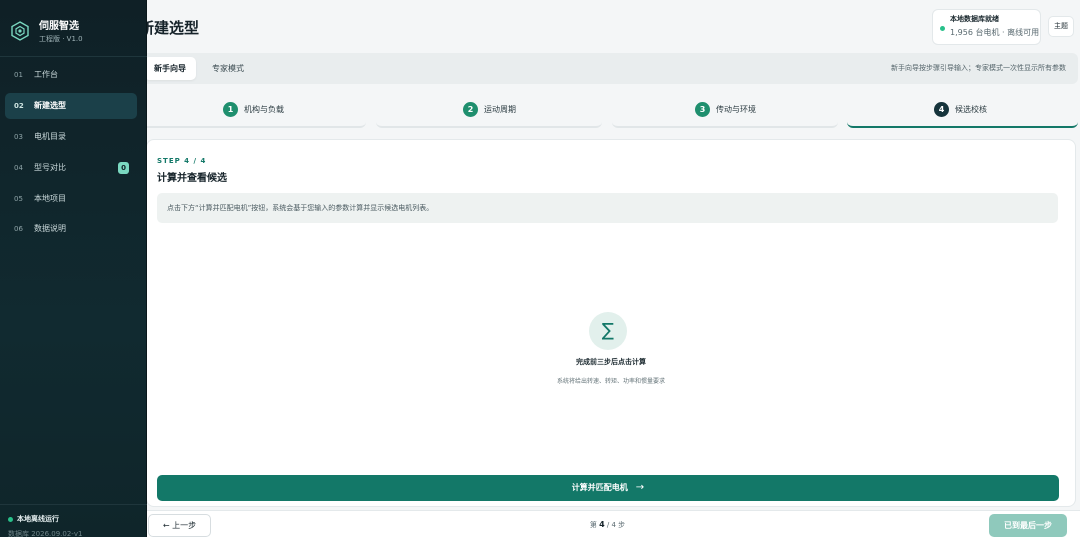 This screenshot has width=1080, height=537. Describe the element at coordinates (18, 199) in the screenshot. I see `nav-number: 05` at that location.